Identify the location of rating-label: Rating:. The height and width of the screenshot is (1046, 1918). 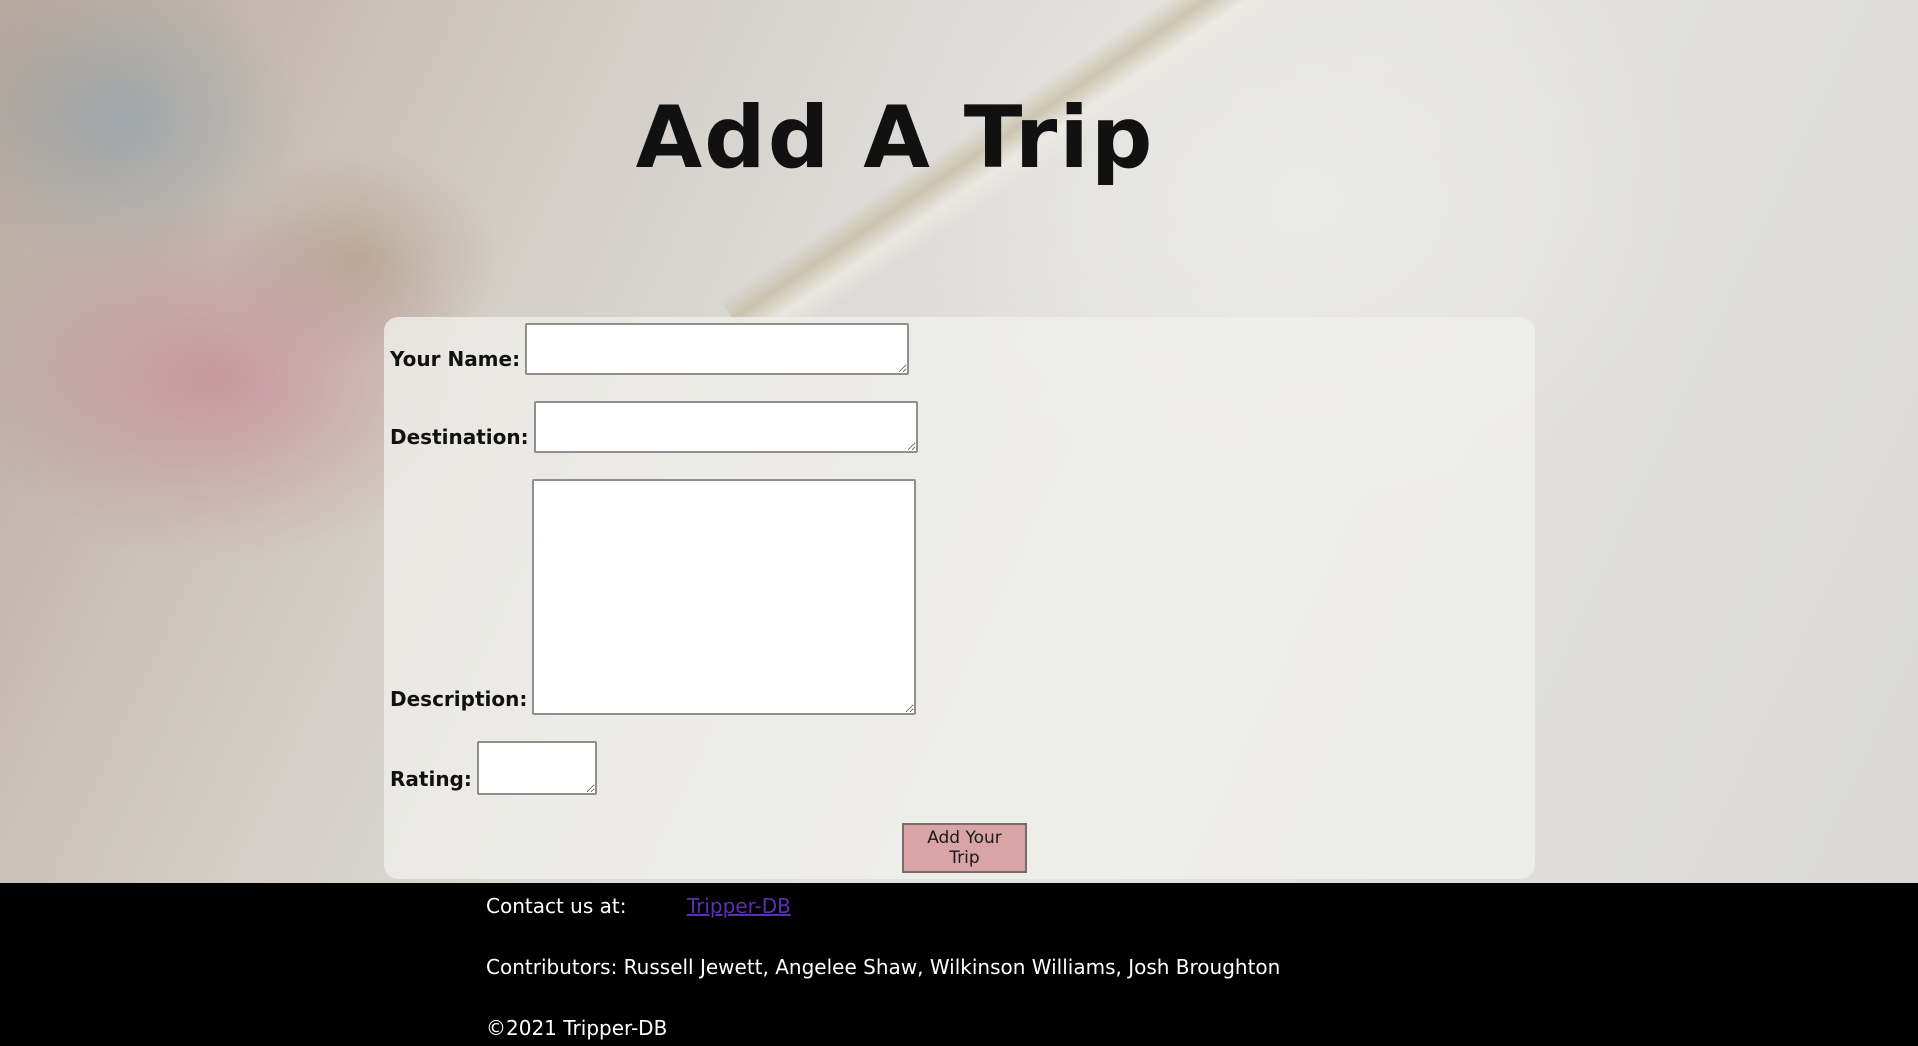
(431, 779).